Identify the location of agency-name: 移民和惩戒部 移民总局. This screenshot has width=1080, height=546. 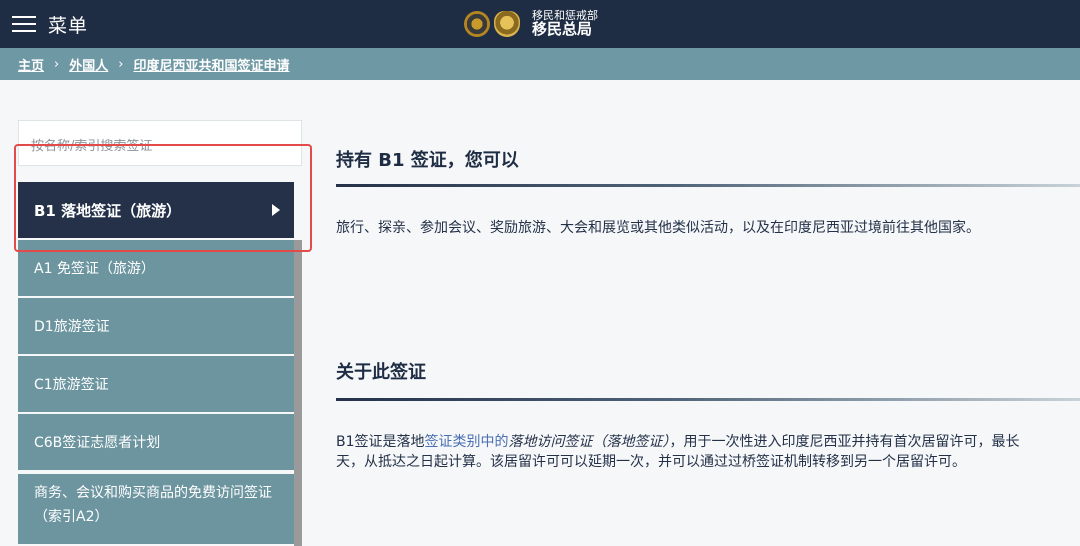
(565, 23).